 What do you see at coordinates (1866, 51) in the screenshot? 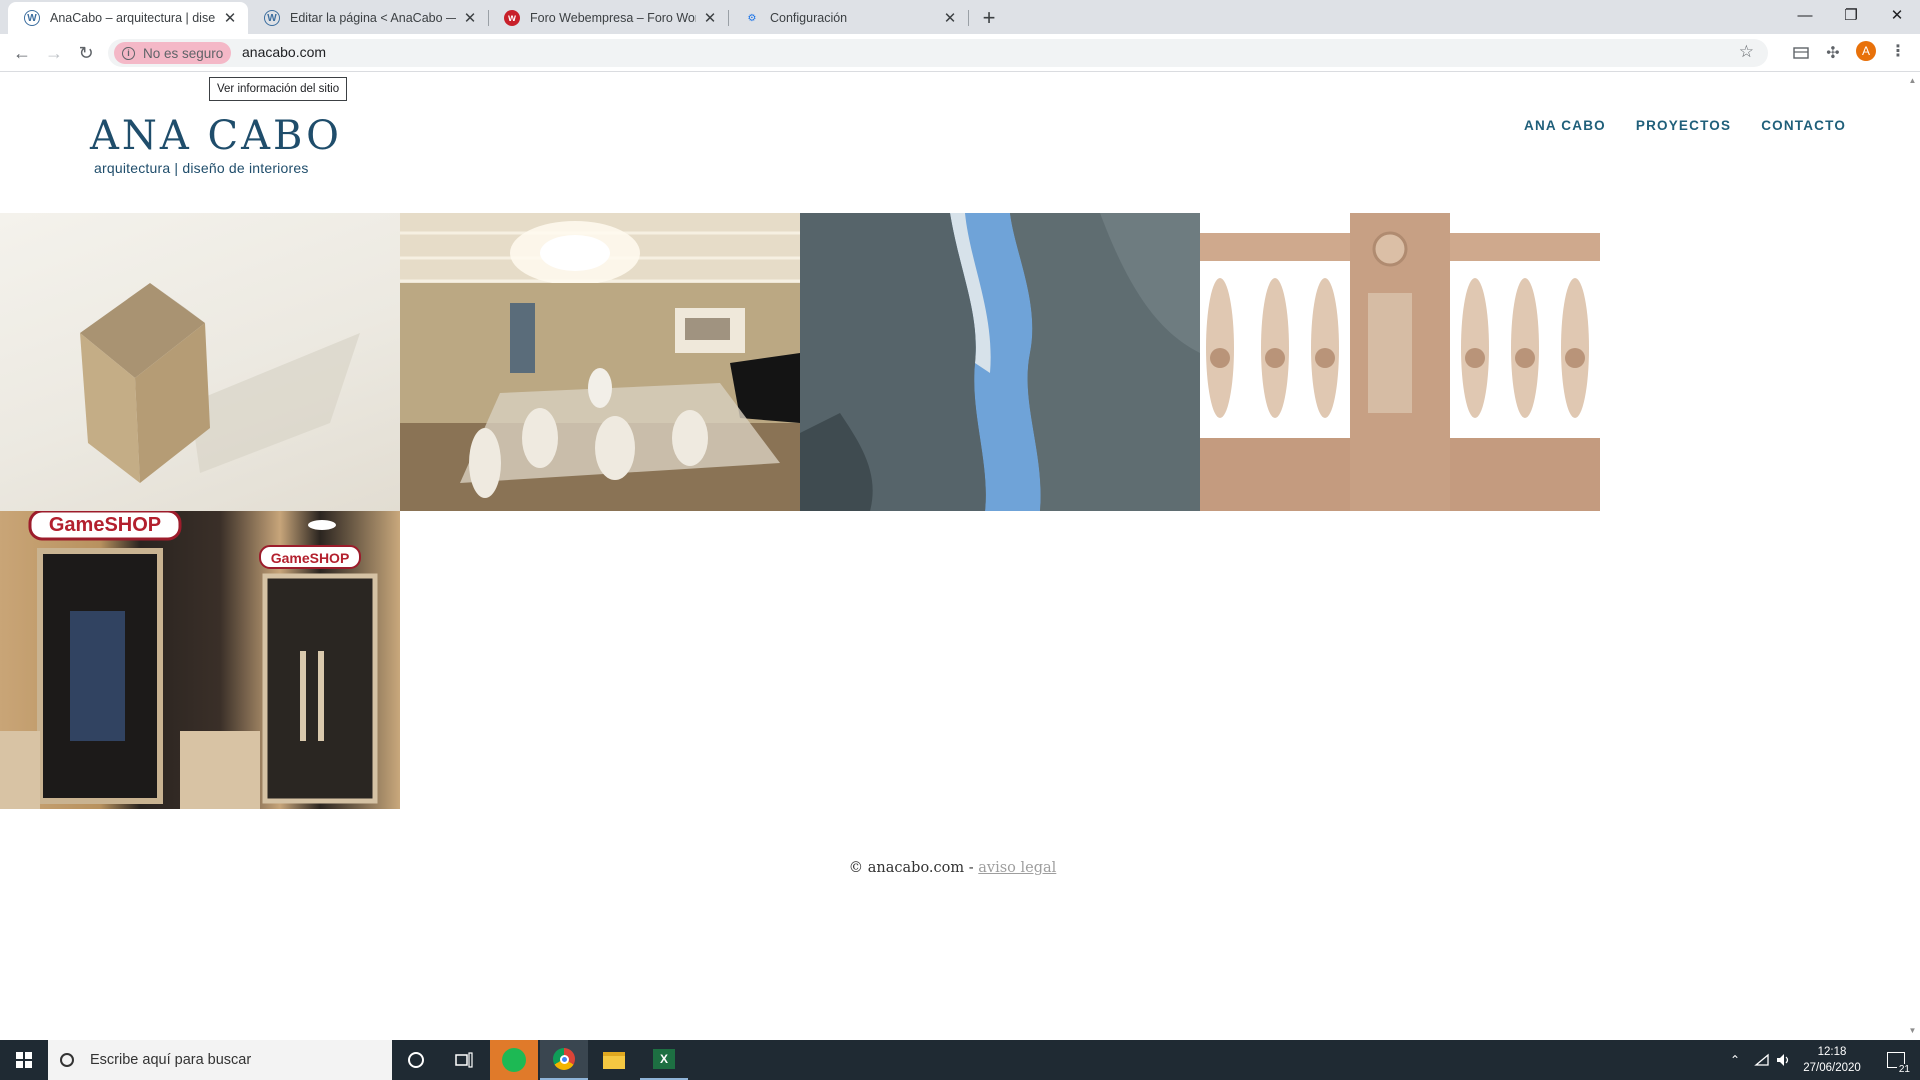
I see `profile-avatar: A` at bounding box center [1866, 51].